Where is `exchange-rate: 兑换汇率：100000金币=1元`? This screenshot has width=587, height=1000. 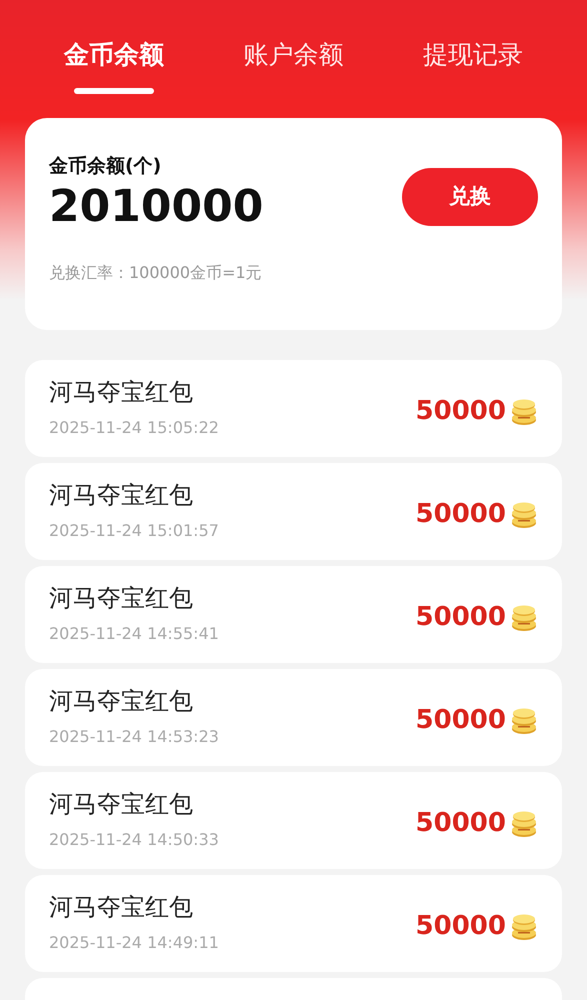
exchange-rate: 兑换汇率：100000金币=1元 is located at coordinates (156, 273).